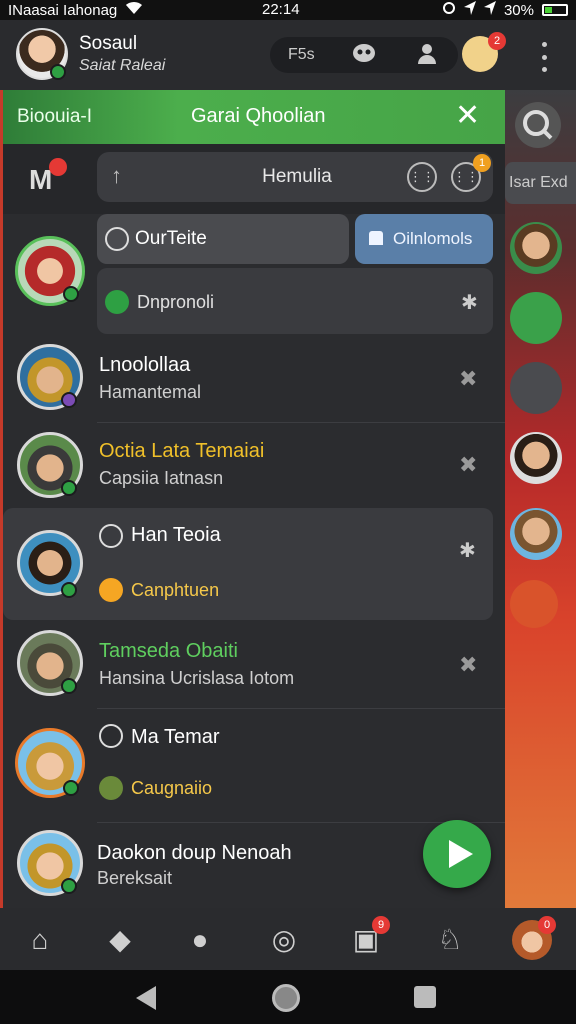 This screenshot has height=1024, width=576. I want to click on clock: 22:14, so click(281, 9).